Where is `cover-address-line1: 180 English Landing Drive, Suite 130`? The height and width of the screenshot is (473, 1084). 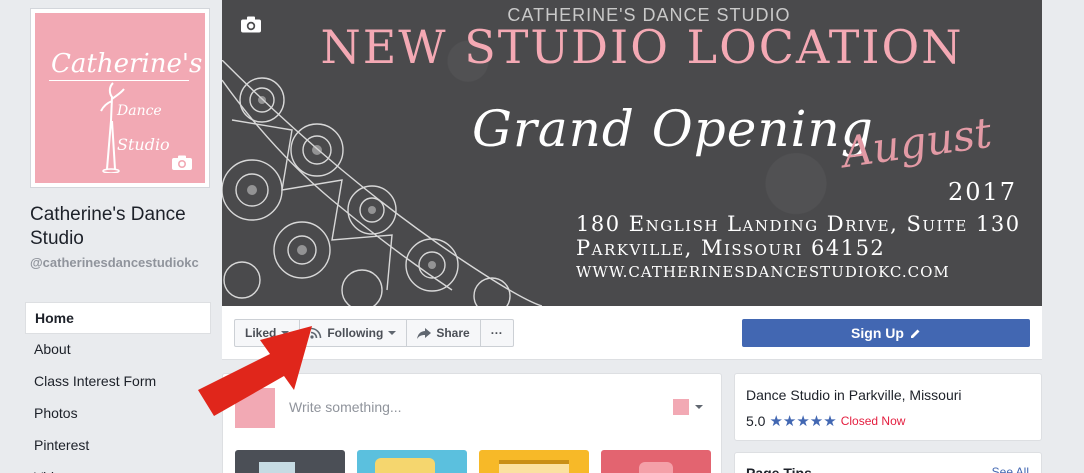
cover-address-line1: 180 English Landing Drive, Suite 130 is located at coordinates (798, 224).